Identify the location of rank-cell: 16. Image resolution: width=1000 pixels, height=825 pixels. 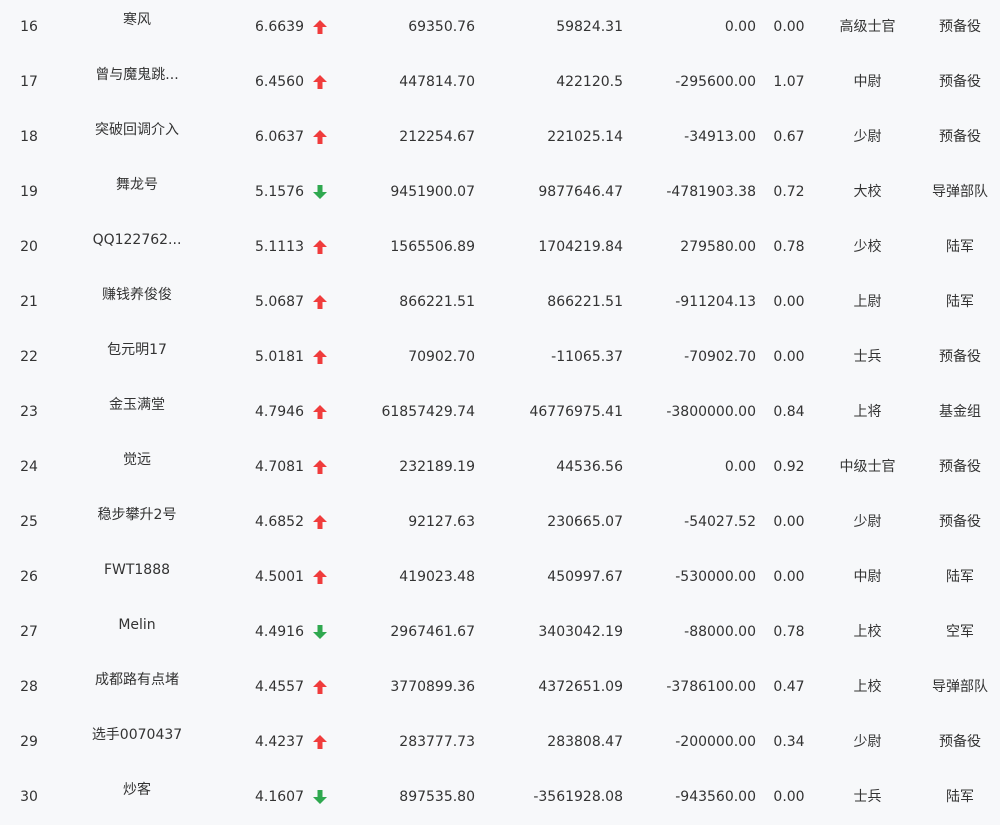
(29, 27).